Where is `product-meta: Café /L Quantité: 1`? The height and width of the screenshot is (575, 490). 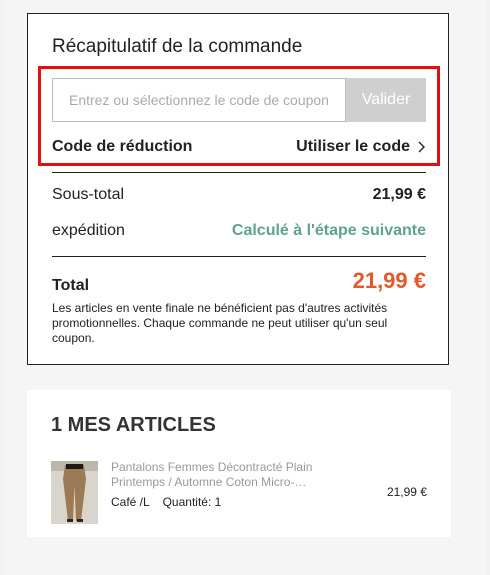
product-meta: Café /L Quantité: 1 is located at coordinates (166, 502).